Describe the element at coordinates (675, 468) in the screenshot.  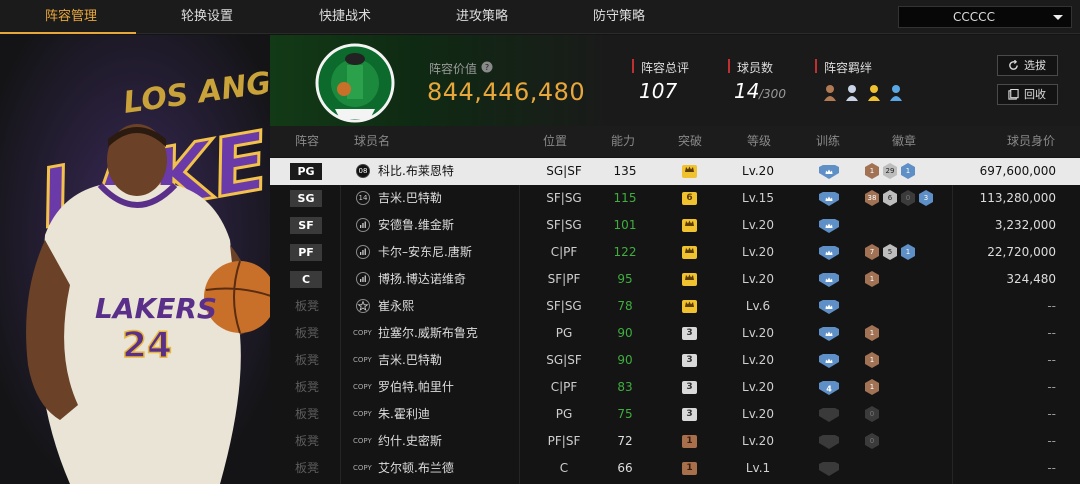
I see `table-row: 板凳 COPY 艾尔顿.布兰德 C 66 1 Lv.1 --` at that location.